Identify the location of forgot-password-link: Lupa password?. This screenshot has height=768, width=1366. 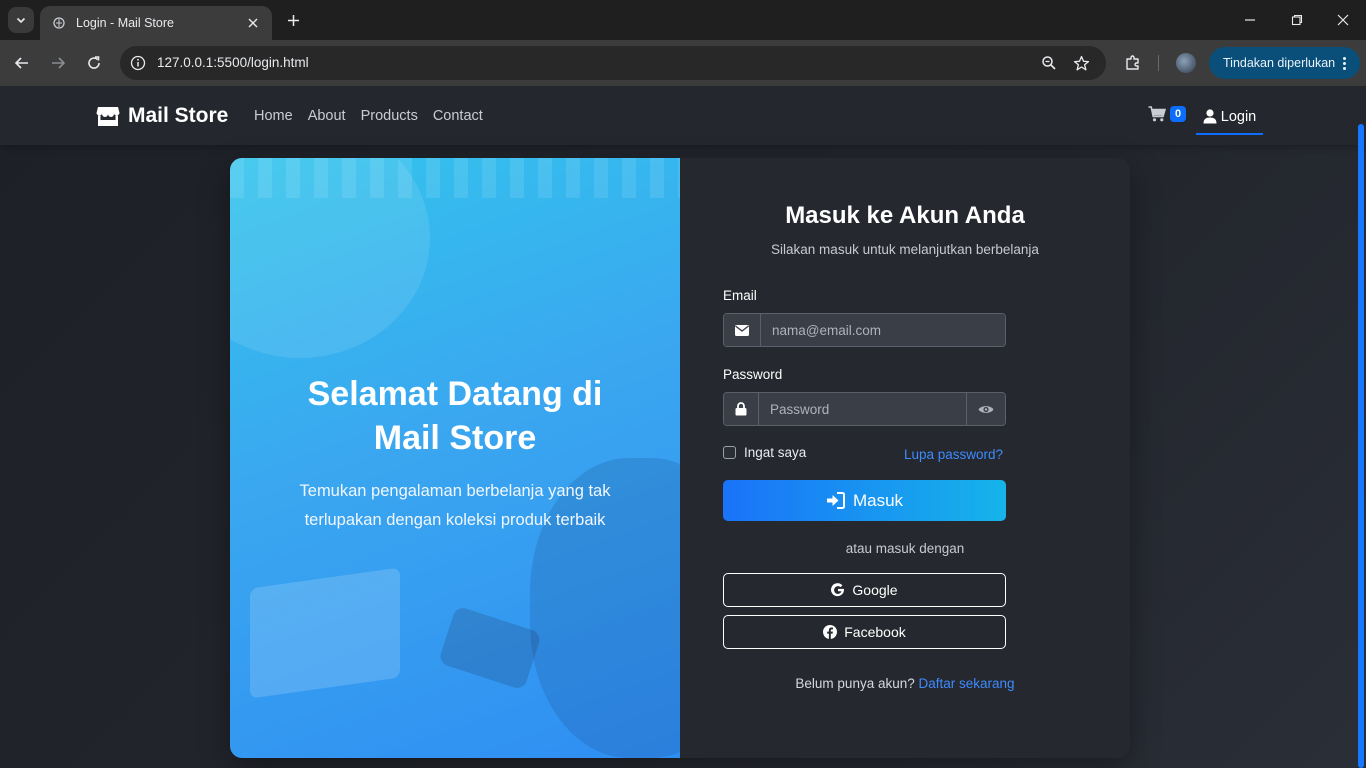
(953, 454).